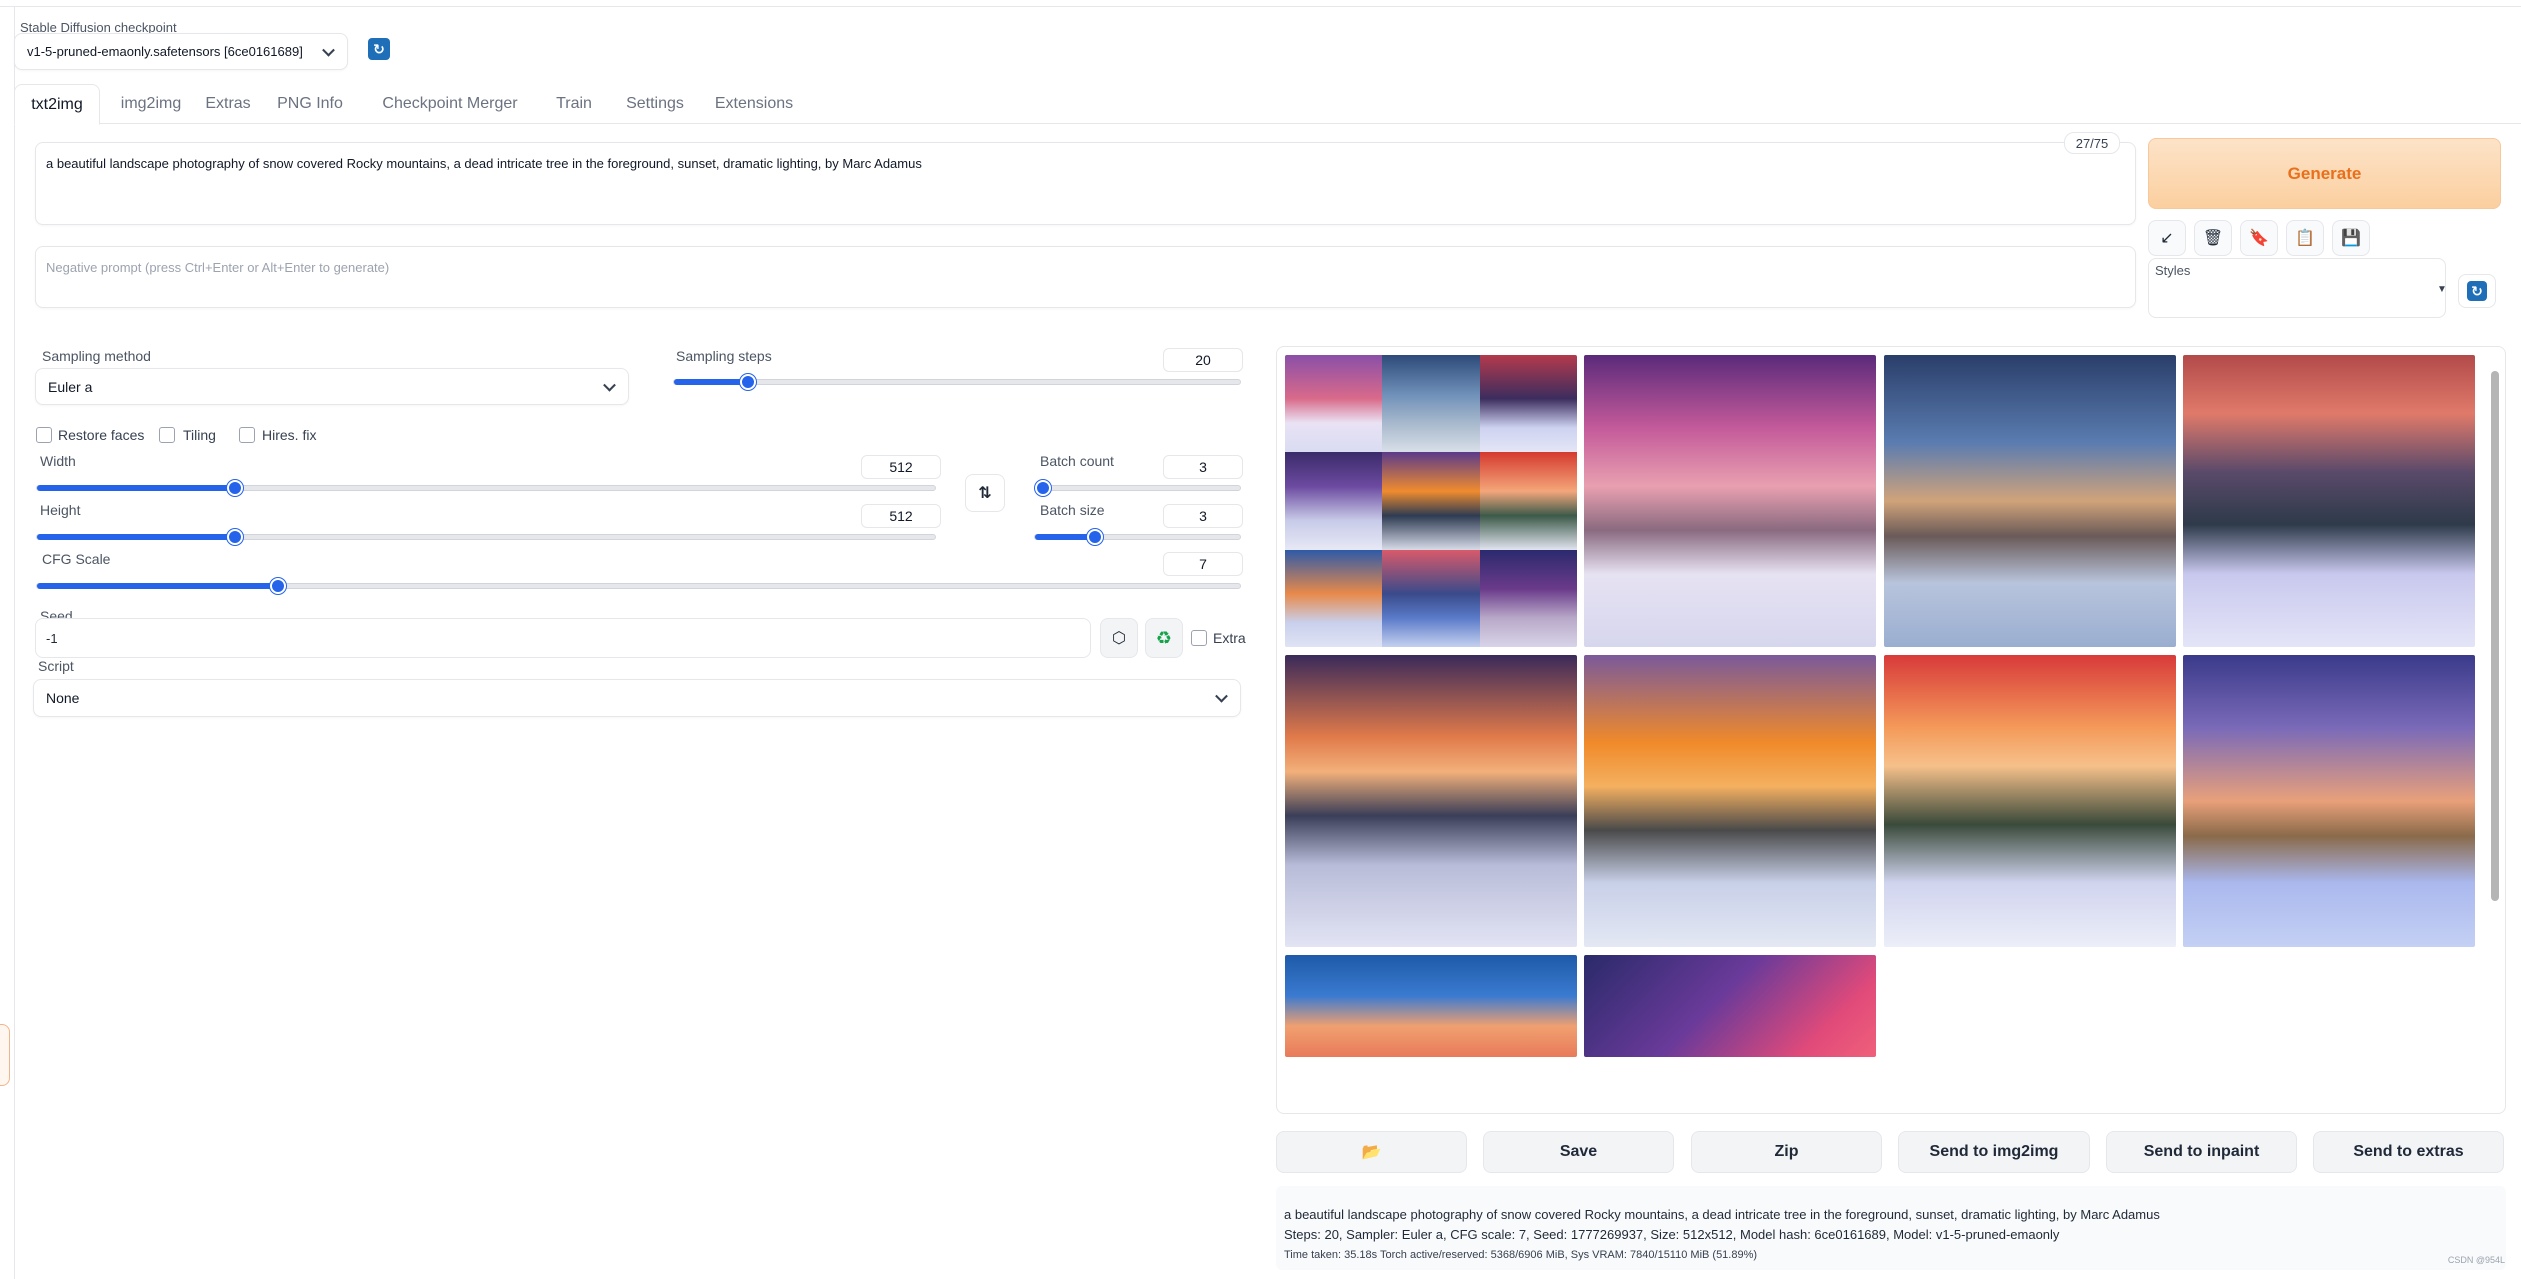 The height and width of the screenshot is (1279, 2521). I want to click on save-button: Save, so click(1578, 1152).